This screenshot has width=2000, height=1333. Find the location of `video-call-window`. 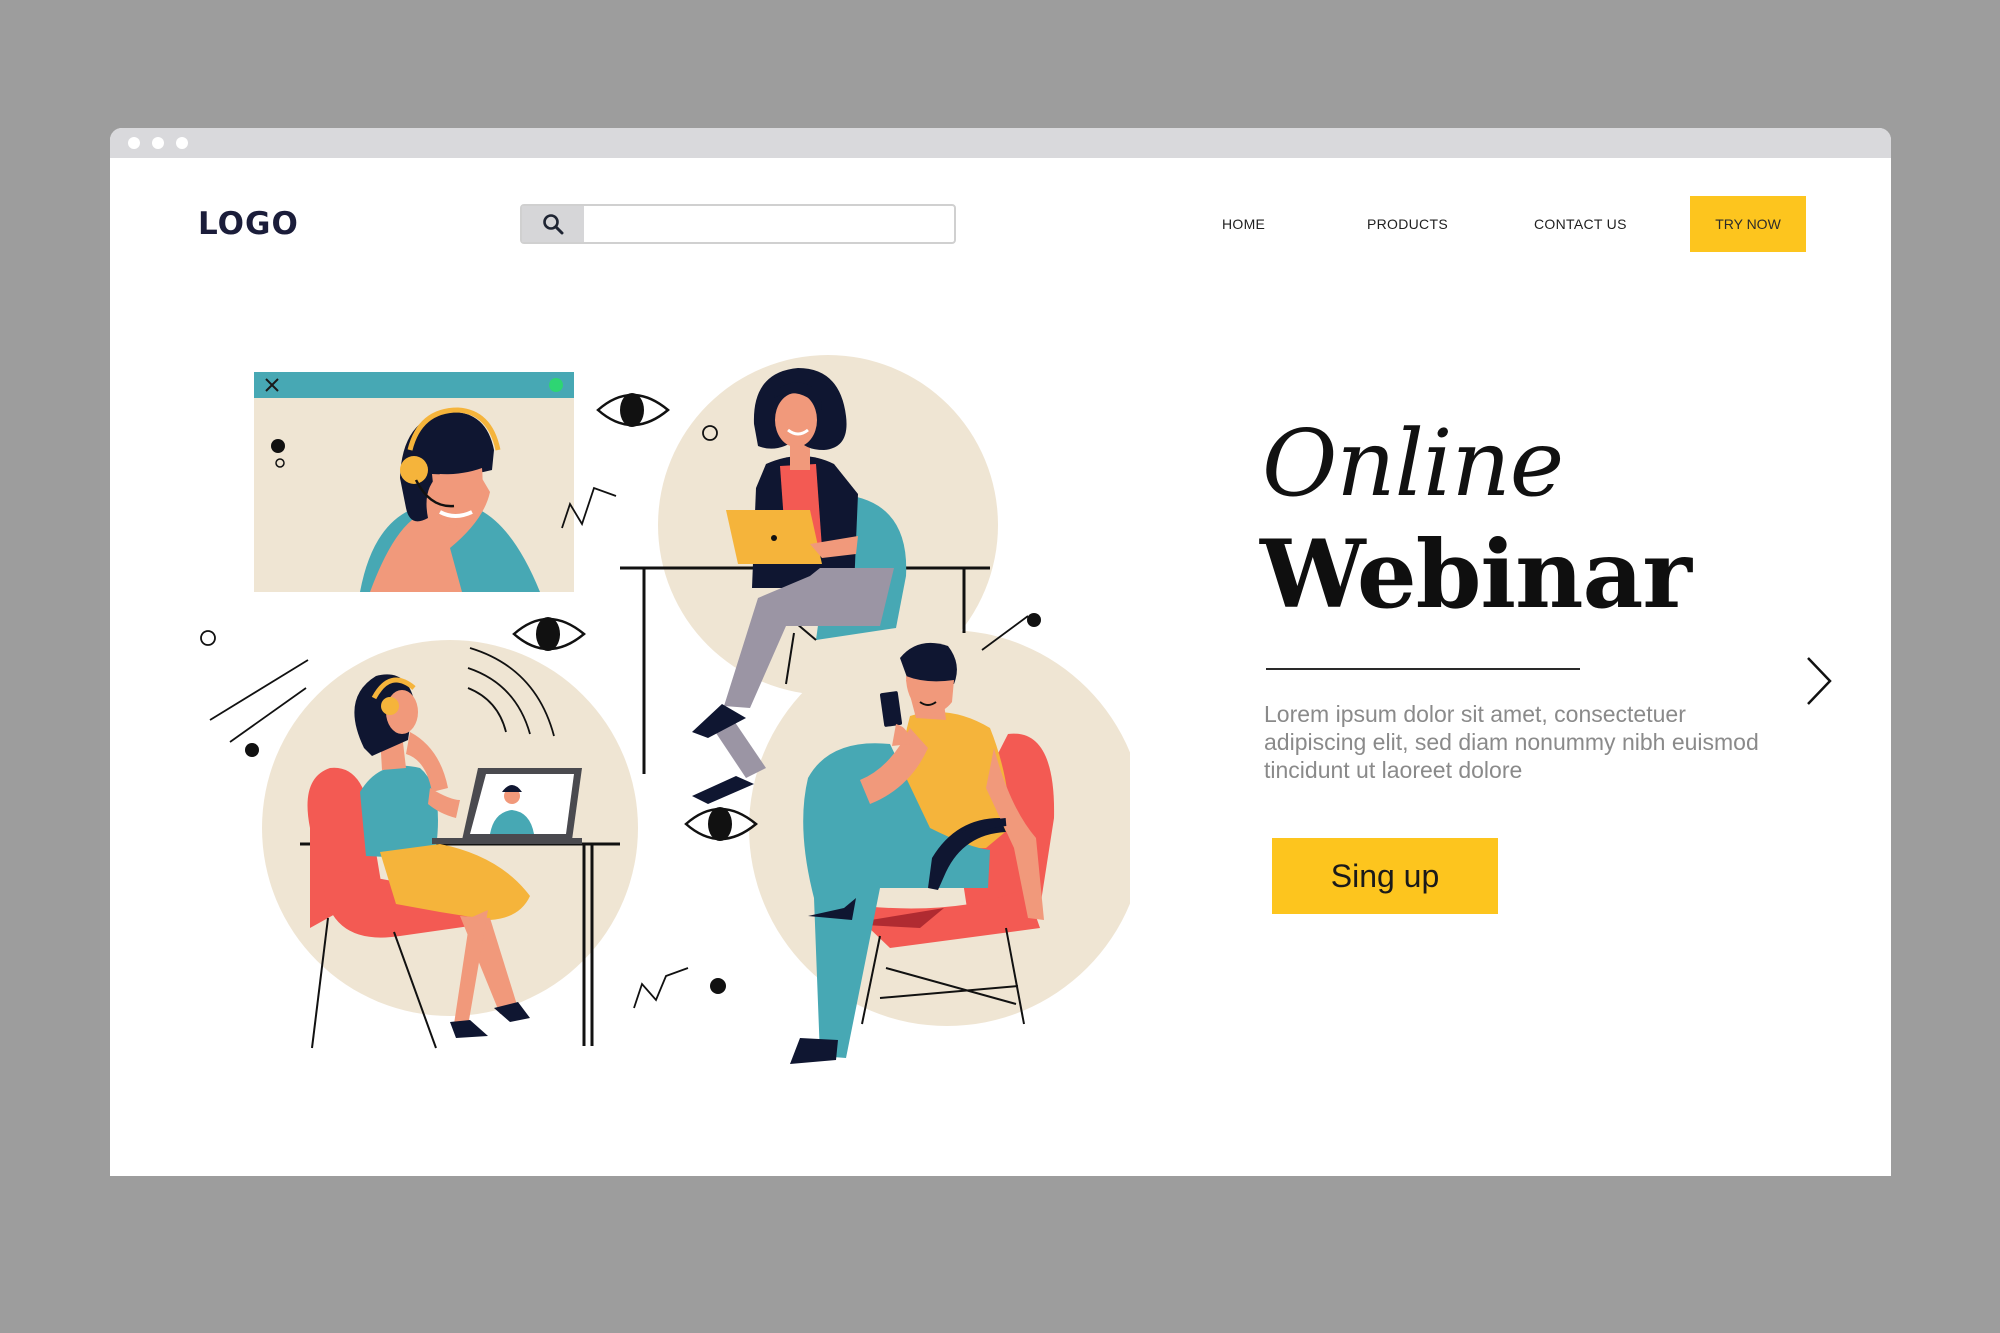

video-call-window is located at coordinates (414, 482).